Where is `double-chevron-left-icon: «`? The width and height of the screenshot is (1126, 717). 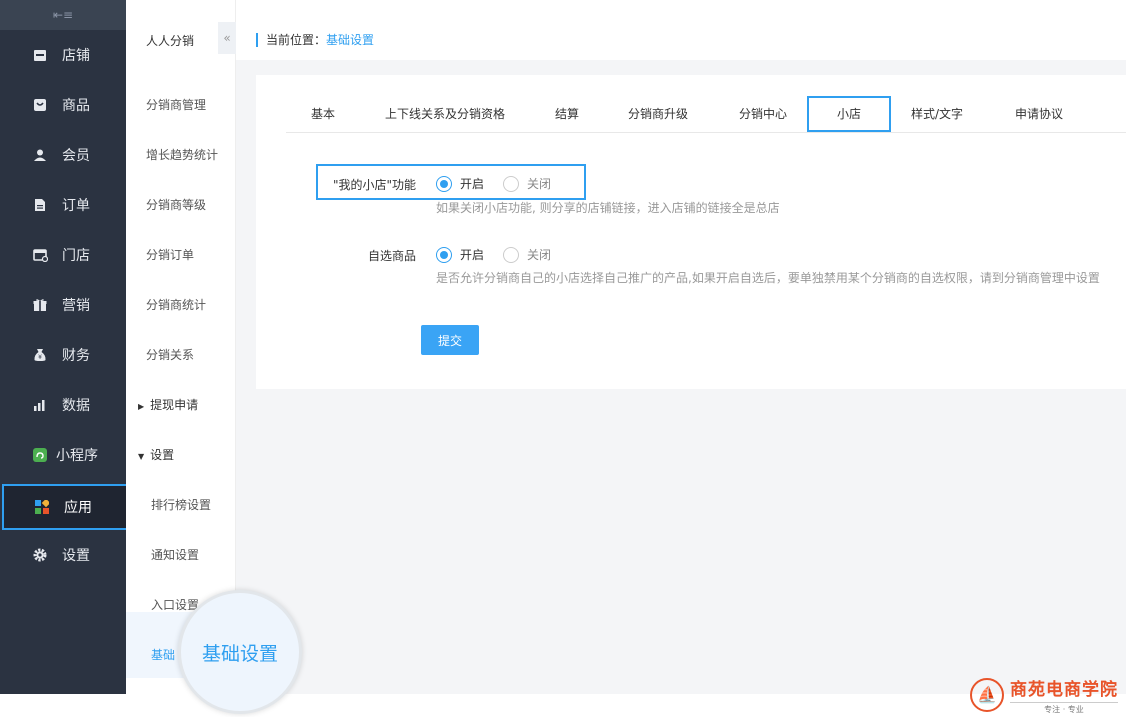 double-chevron-left-icon: « is located at coordinates (227, 38).